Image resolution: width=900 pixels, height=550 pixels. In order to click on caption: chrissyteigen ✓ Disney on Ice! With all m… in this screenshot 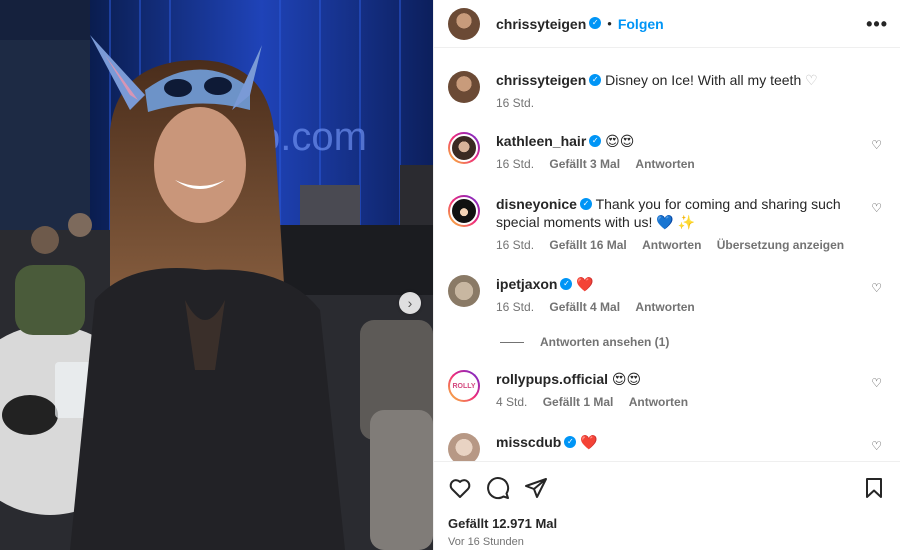, I will do `click(668, 90)`.